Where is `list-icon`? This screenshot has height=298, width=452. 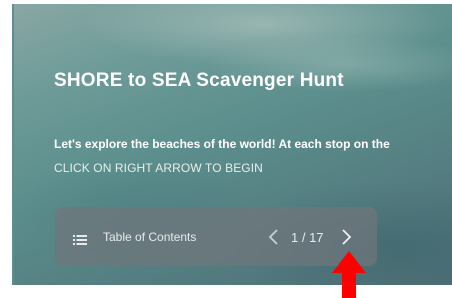 list-icon is located at coordinates (80, 238).